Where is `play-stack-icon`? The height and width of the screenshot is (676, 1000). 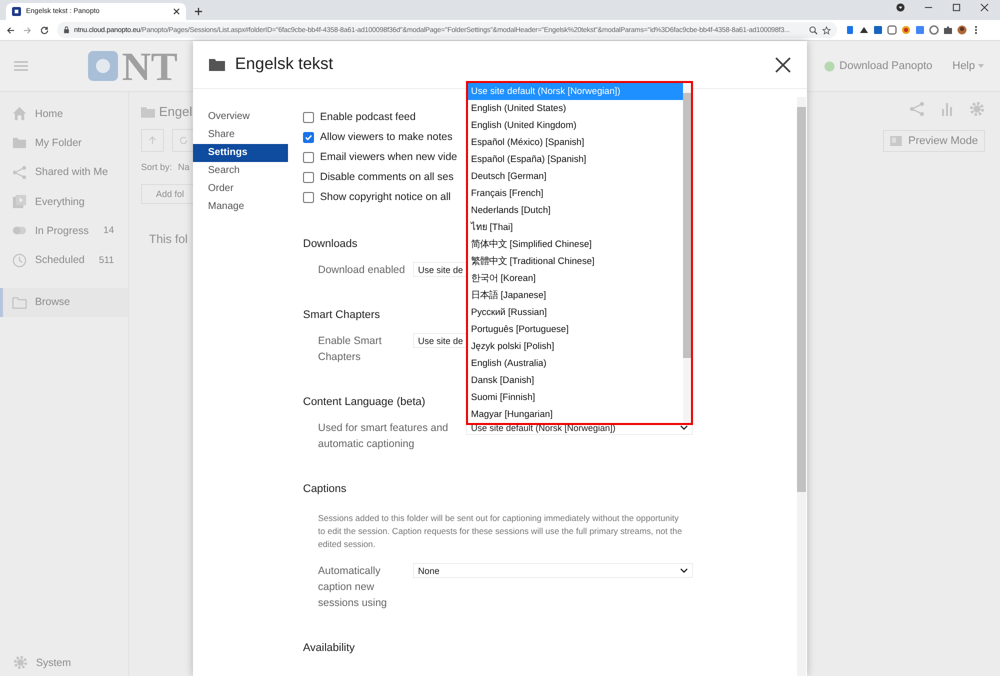
play-stack-icon is located at coordinates (19, 202).